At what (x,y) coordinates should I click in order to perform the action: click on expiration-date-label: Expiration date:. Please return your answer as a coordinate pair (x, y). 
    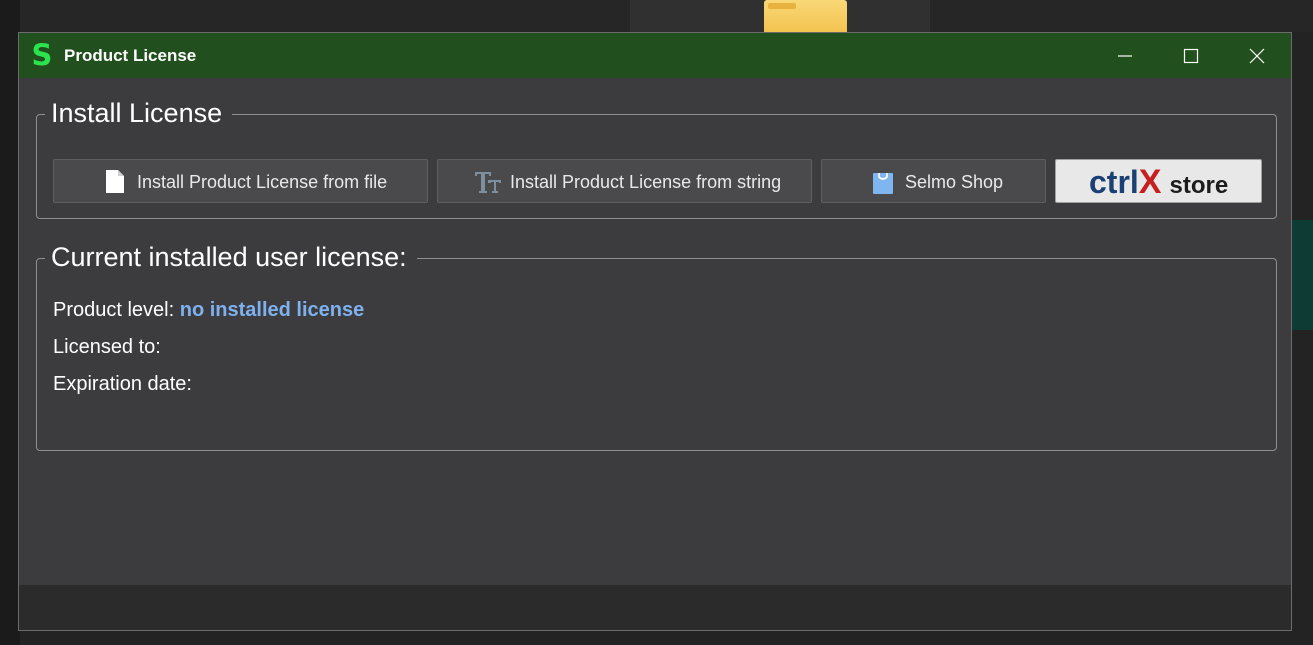
    Looking at the image, I should click on (122, 384).